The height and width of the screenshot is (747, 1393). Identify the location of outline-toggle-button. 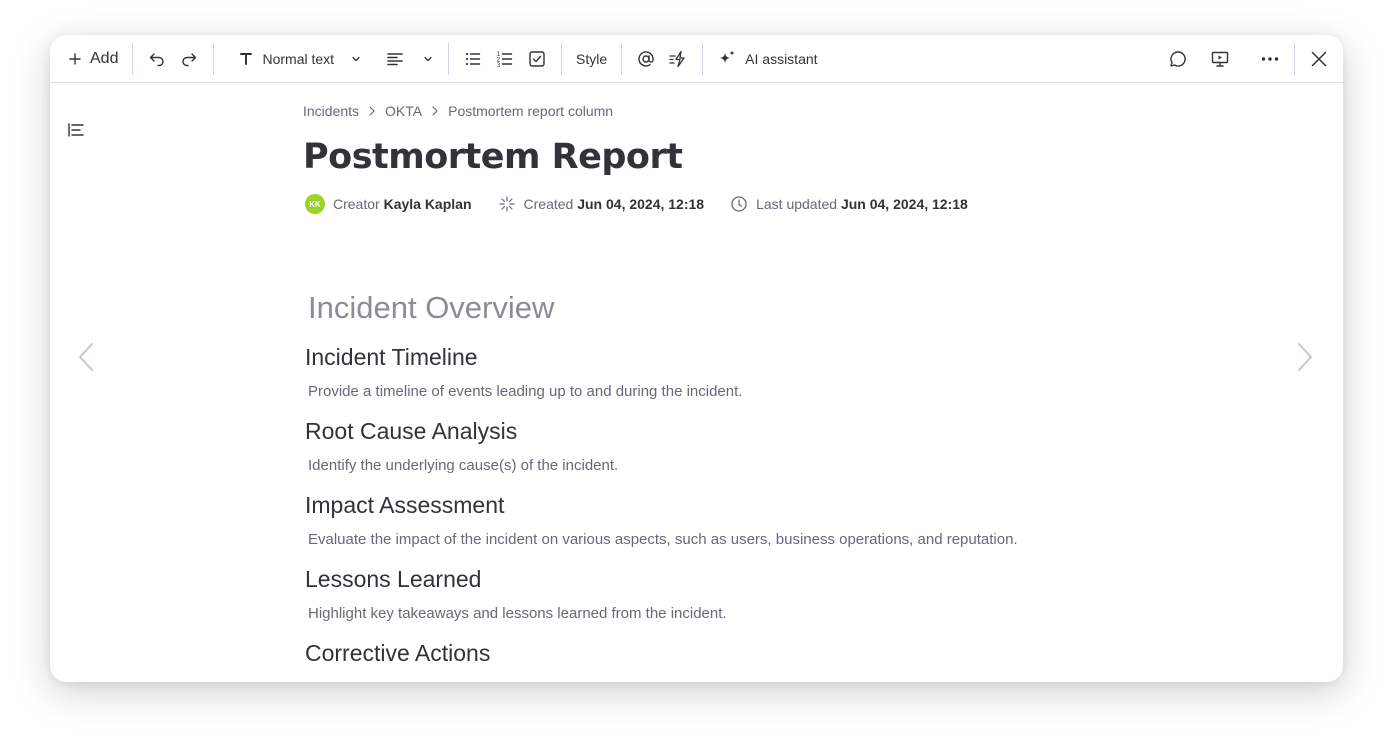
(76, 132).